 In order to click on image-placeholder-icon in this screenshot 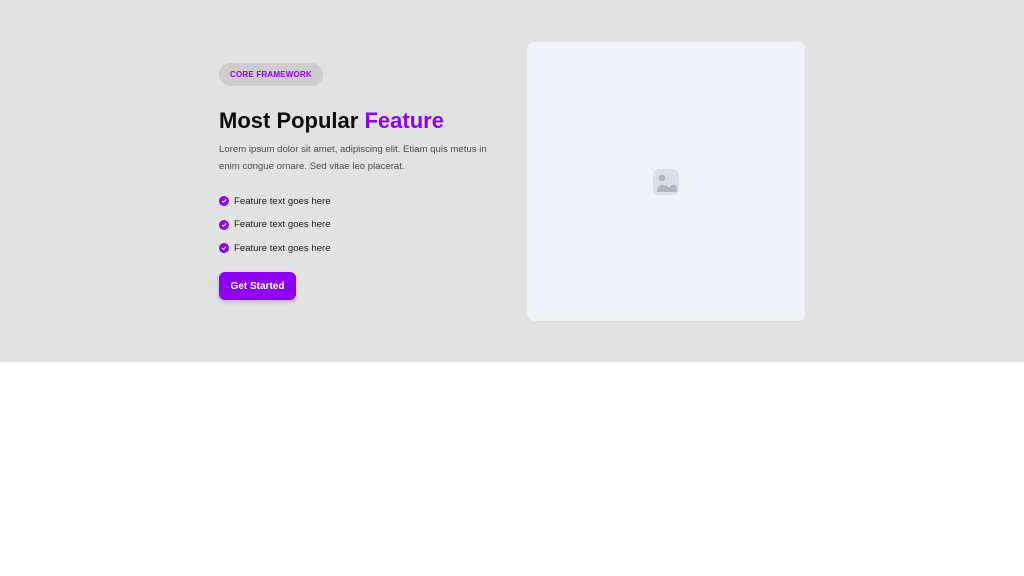, I will do `click(666, 181)`.